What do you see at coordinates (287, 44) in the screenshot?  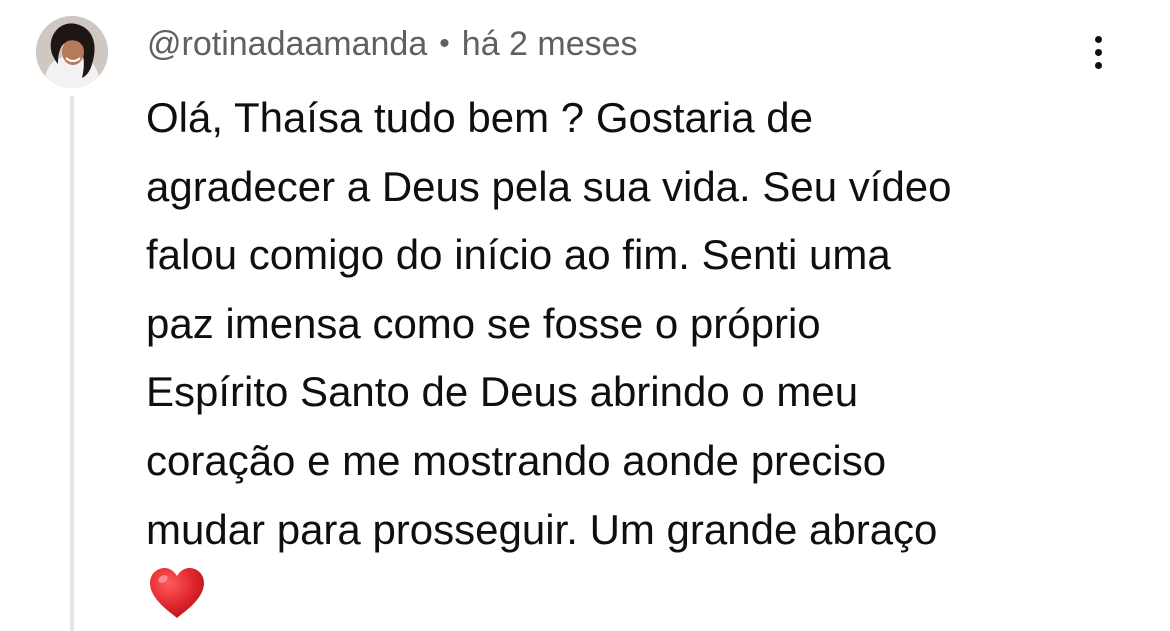 I see `username: @rotinadaamanda` at bounding box center [287, 44].